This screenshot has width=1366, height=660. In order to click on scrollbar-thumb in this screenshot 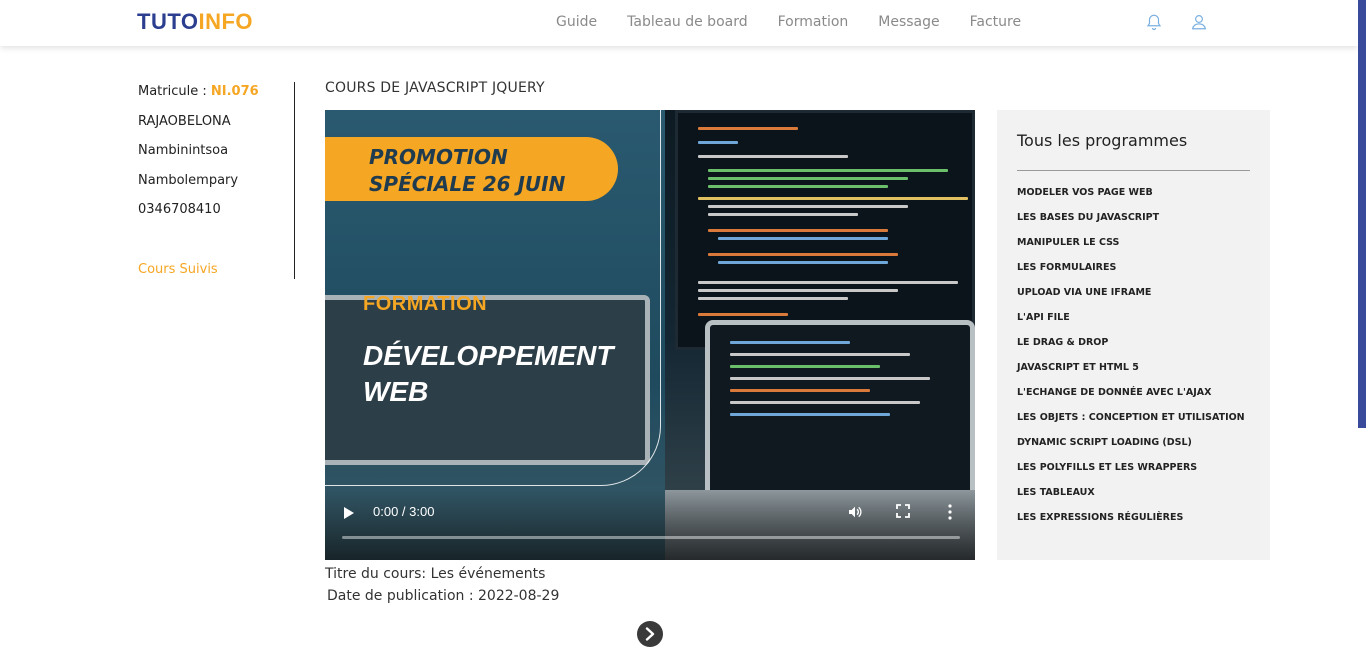, I will do `click(1362, 214)`.